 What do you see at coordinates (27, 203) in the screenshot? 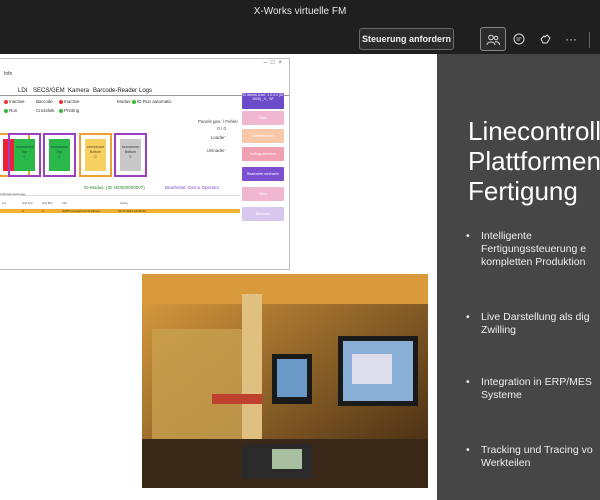
I see `grid-col-soll-top: Soll Top` at bounding box center [27, 203].